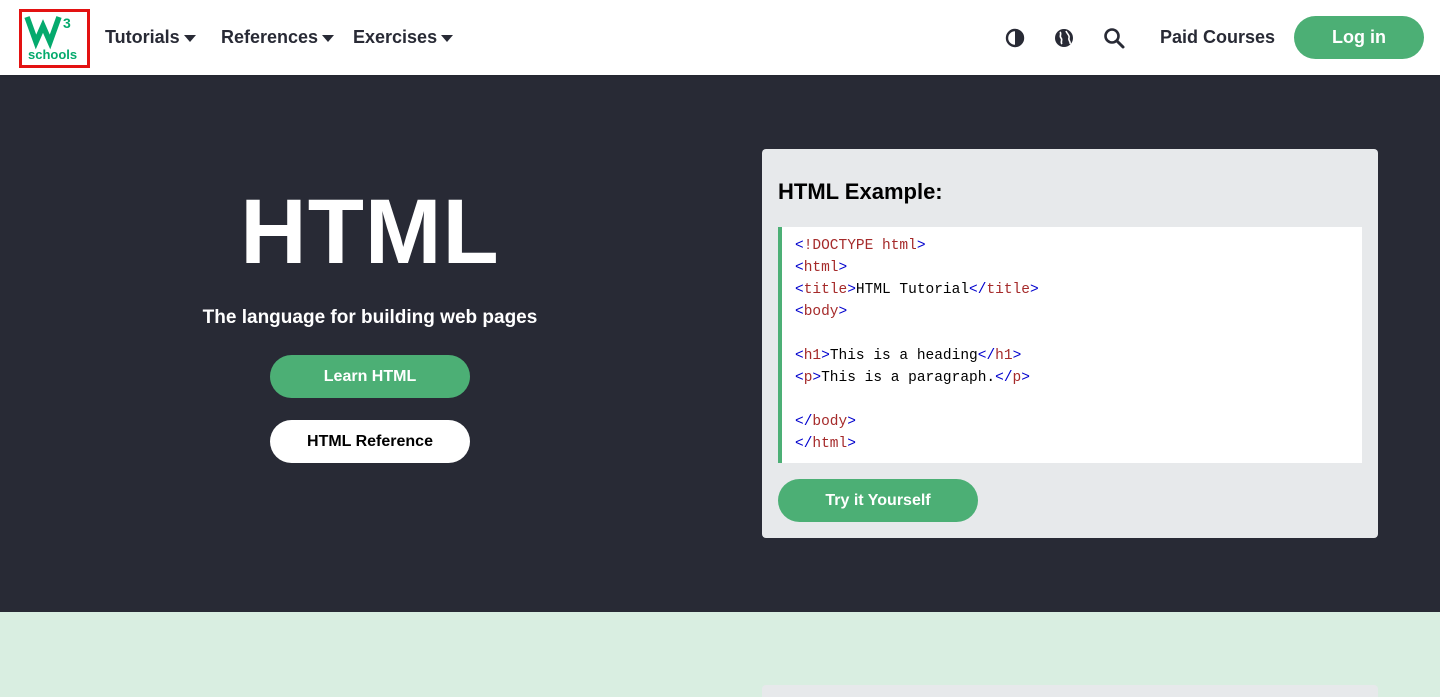  I want to click on page-title: HTML, so click(370, 232).